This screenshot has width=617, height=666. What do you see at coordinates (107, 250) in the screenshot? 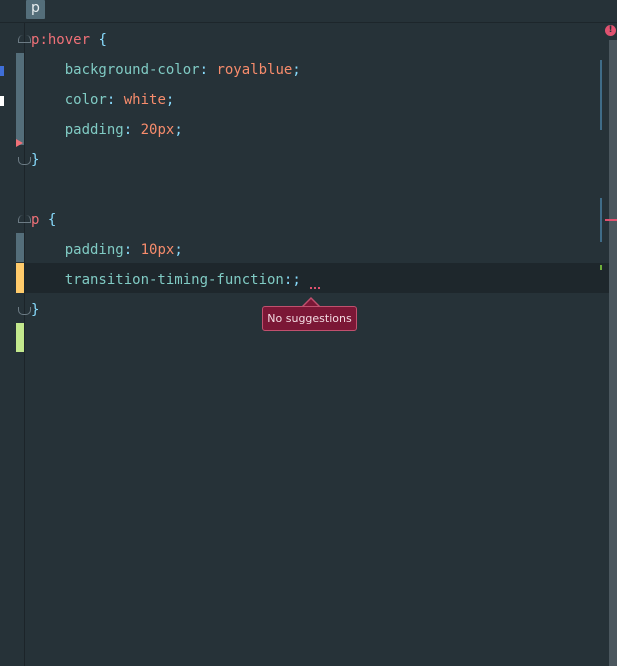
I see `code-line-8: padding: 10px;` at bounding box center [107, 250].